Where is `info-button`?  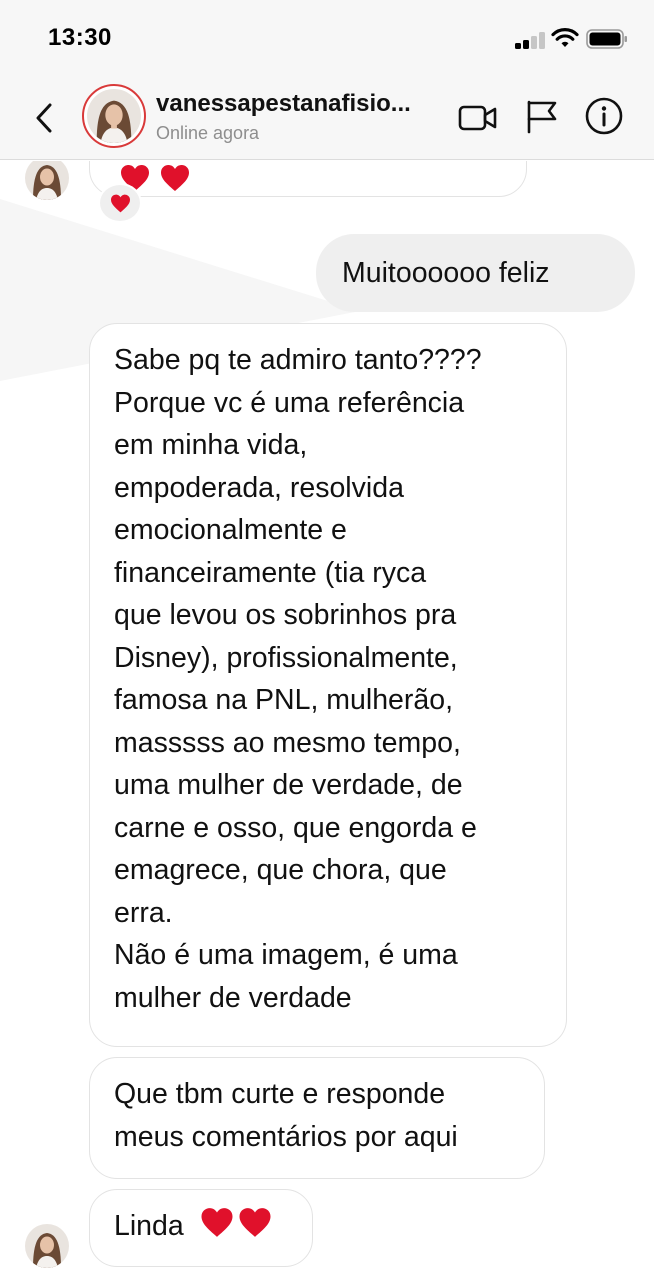
info-button is located at coordinates (604, 116).